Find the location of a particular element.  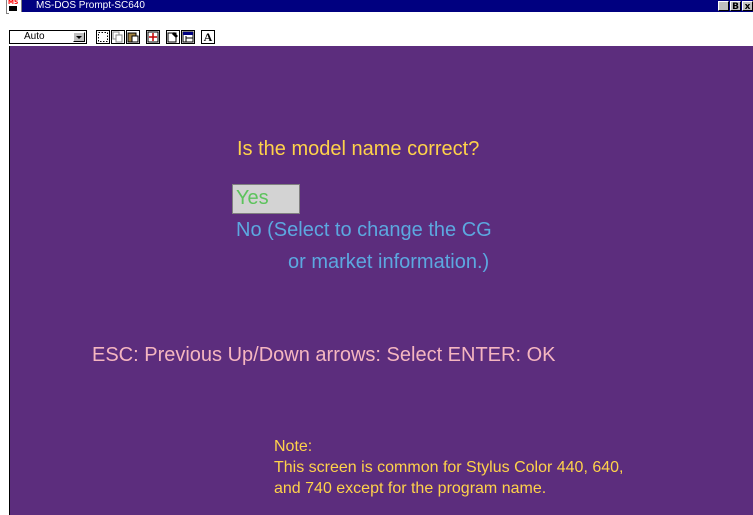

caption-buttons: _ B x is located at coordinates (735, 6).